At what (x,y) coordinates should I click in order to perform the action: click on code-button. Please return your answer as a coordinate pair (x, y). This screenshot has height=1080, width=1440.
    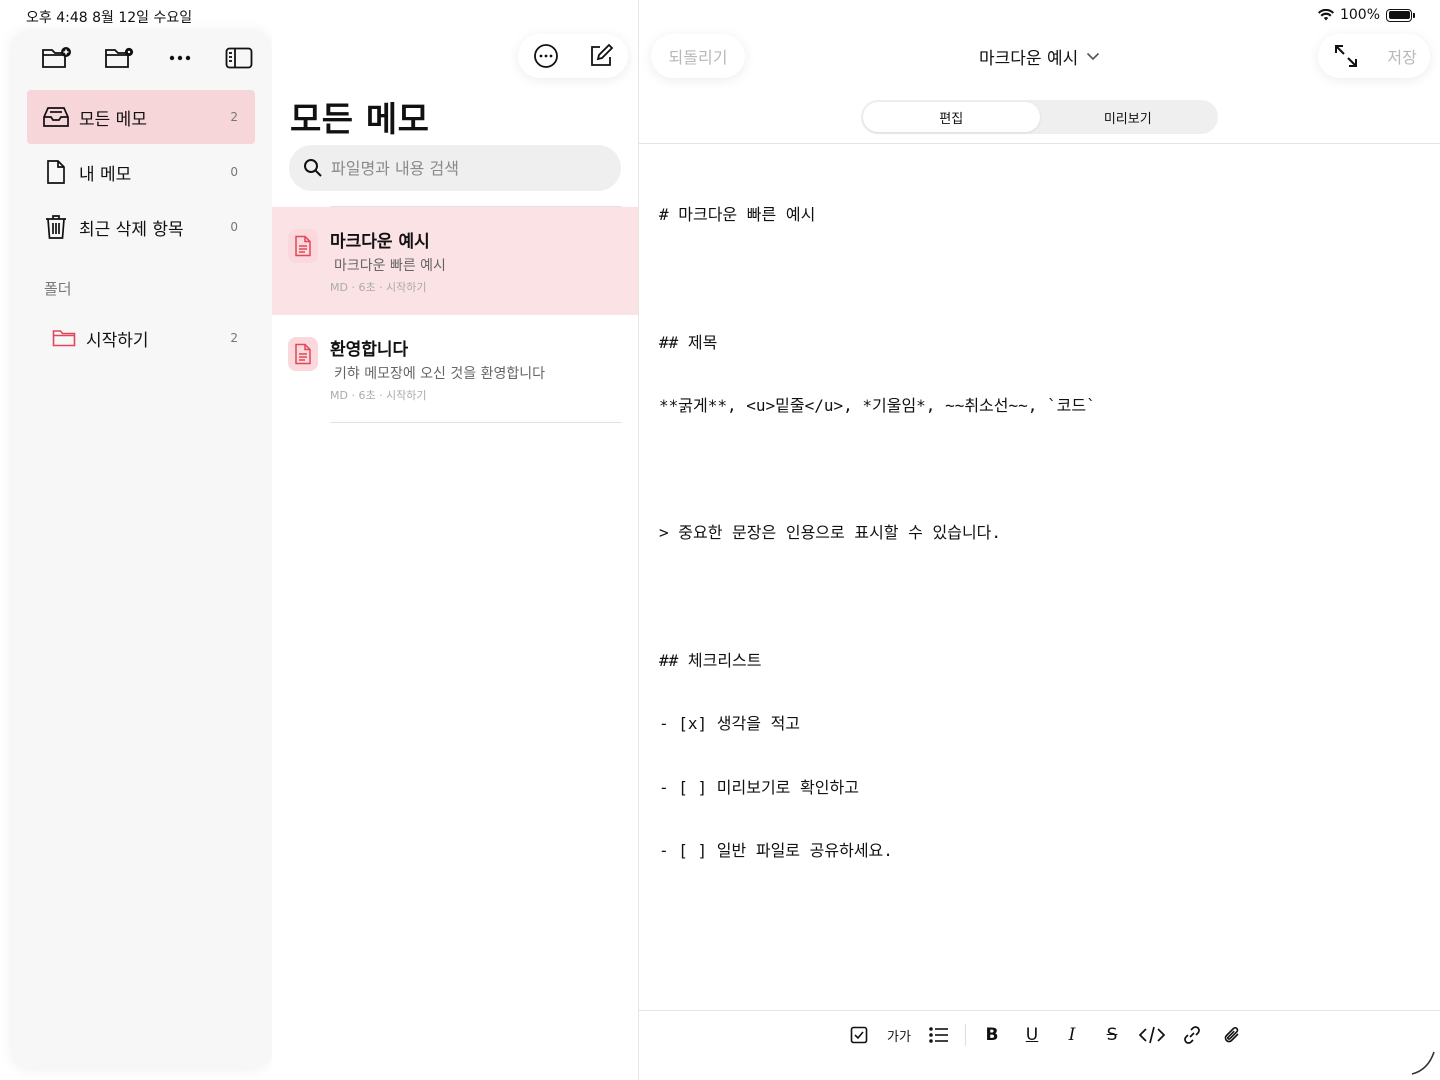
    Looking at the image, I should click on (1152, 1035).